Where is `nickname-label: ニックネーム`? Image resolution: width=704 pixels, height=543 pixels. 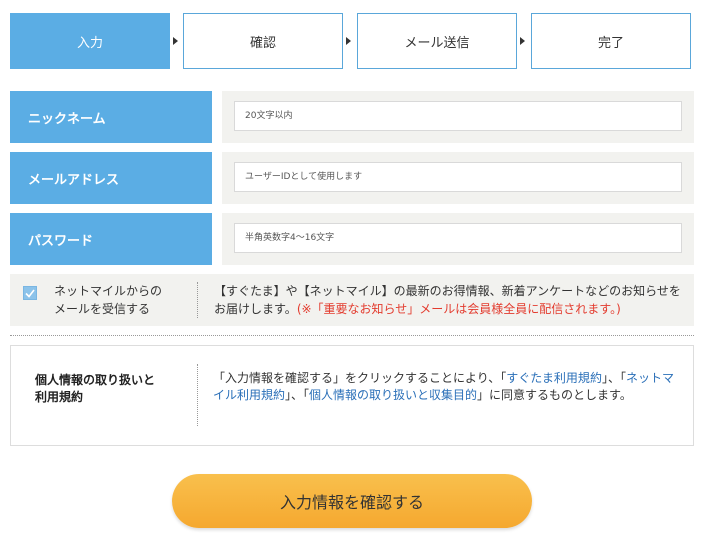
nickname-label: ニックネーム is located at coordinates (111, 117).